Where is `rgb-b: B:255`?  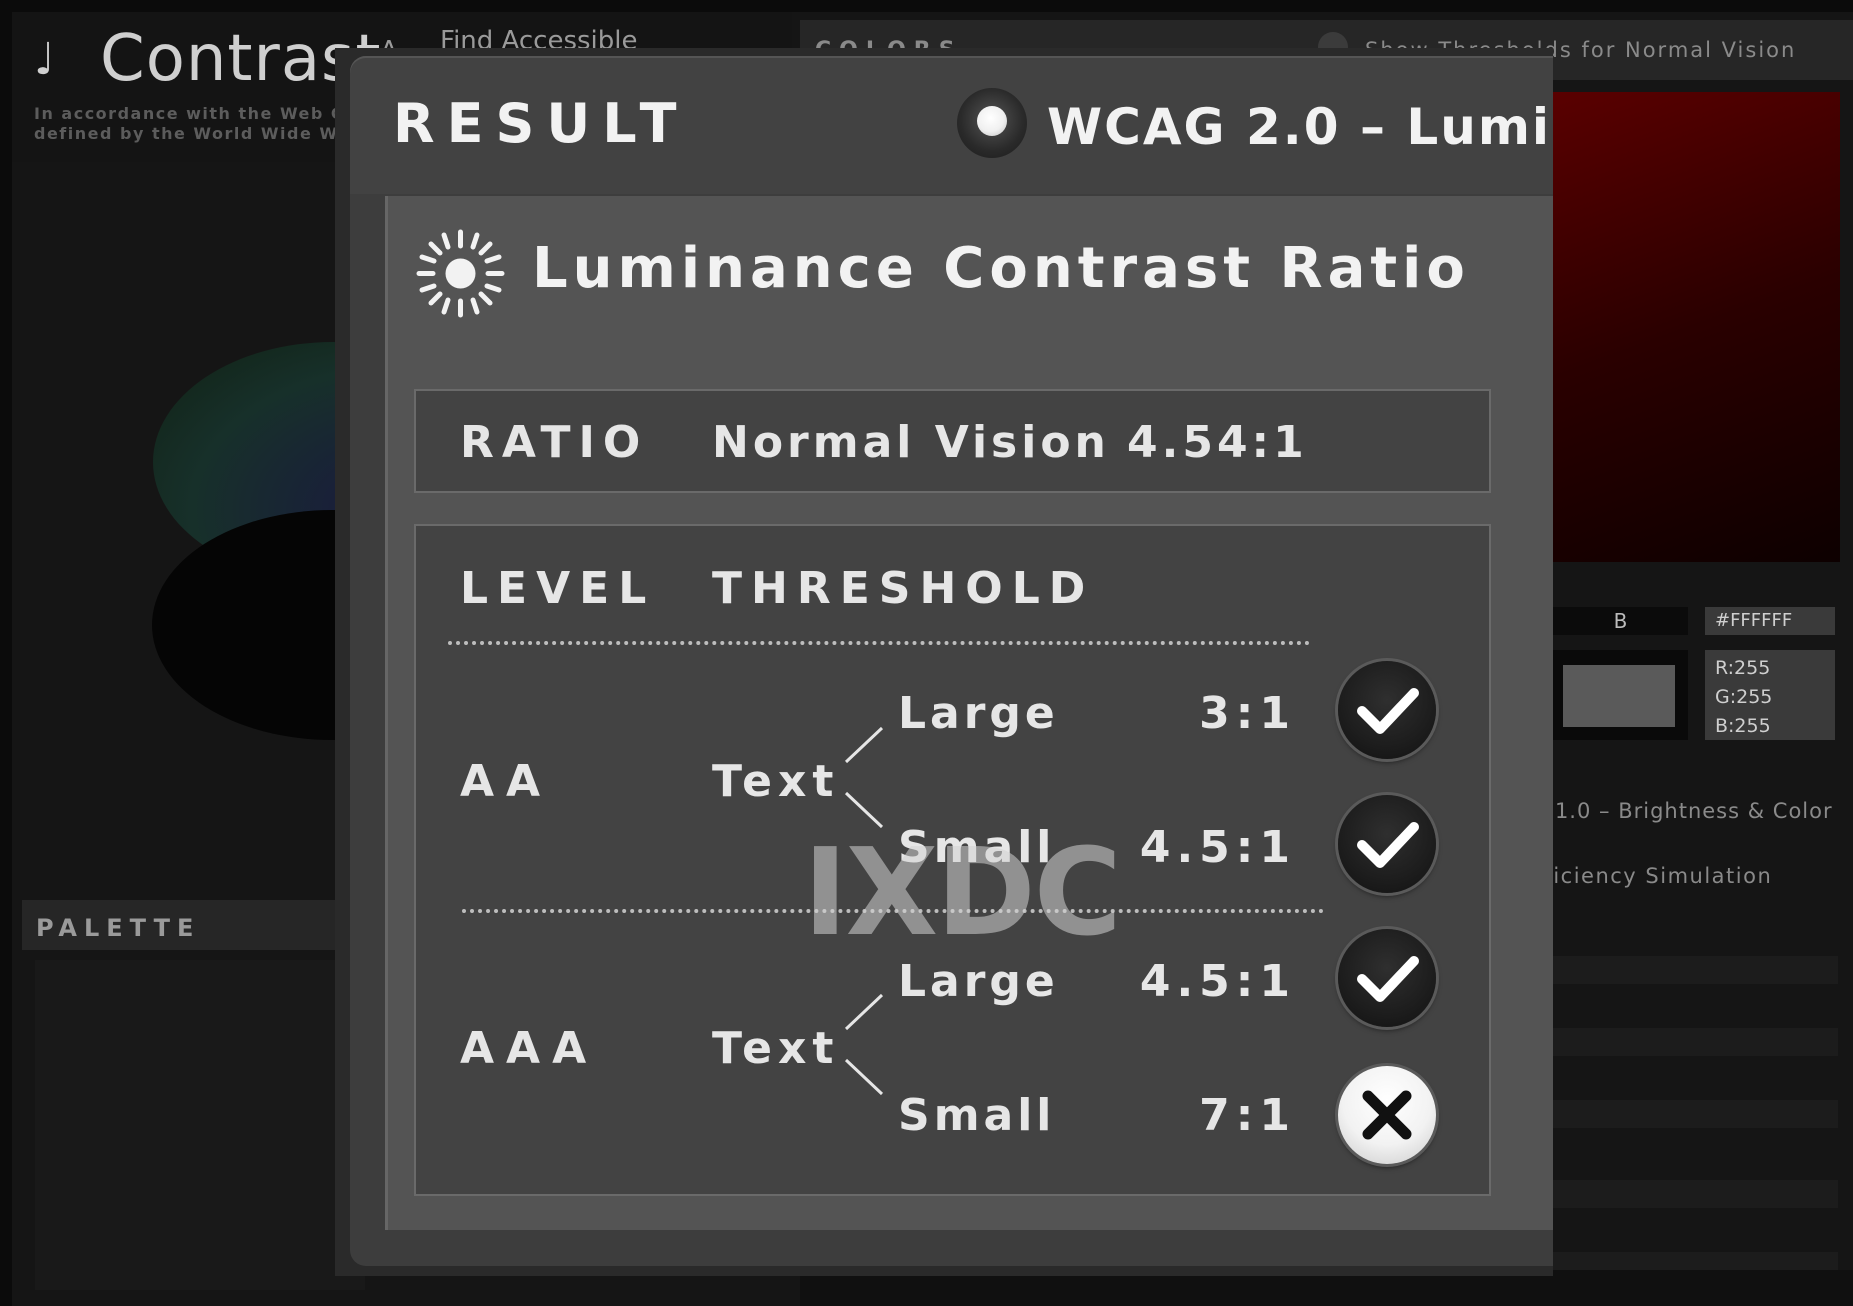
rgb-b: B:255 is located at coordinates (1743, 726).